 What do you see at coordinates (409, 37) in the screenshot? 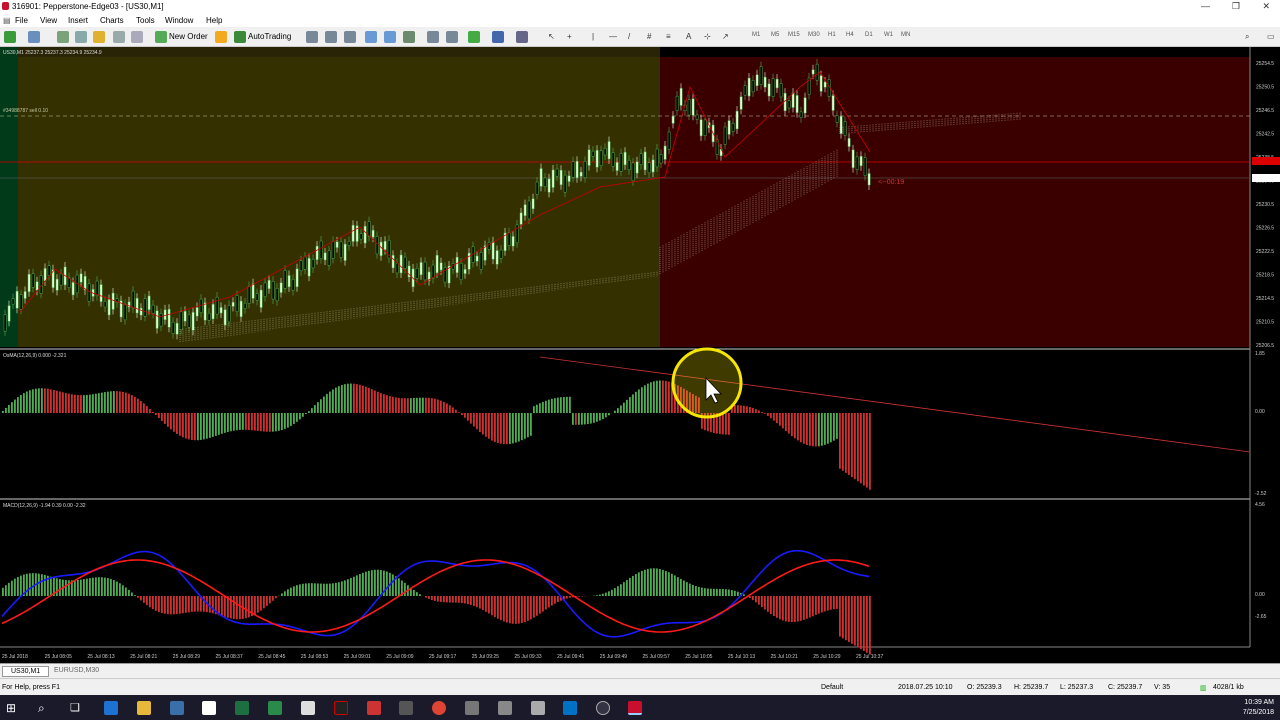
I see `tile-windows-icon` at bounding box center [409, 37].